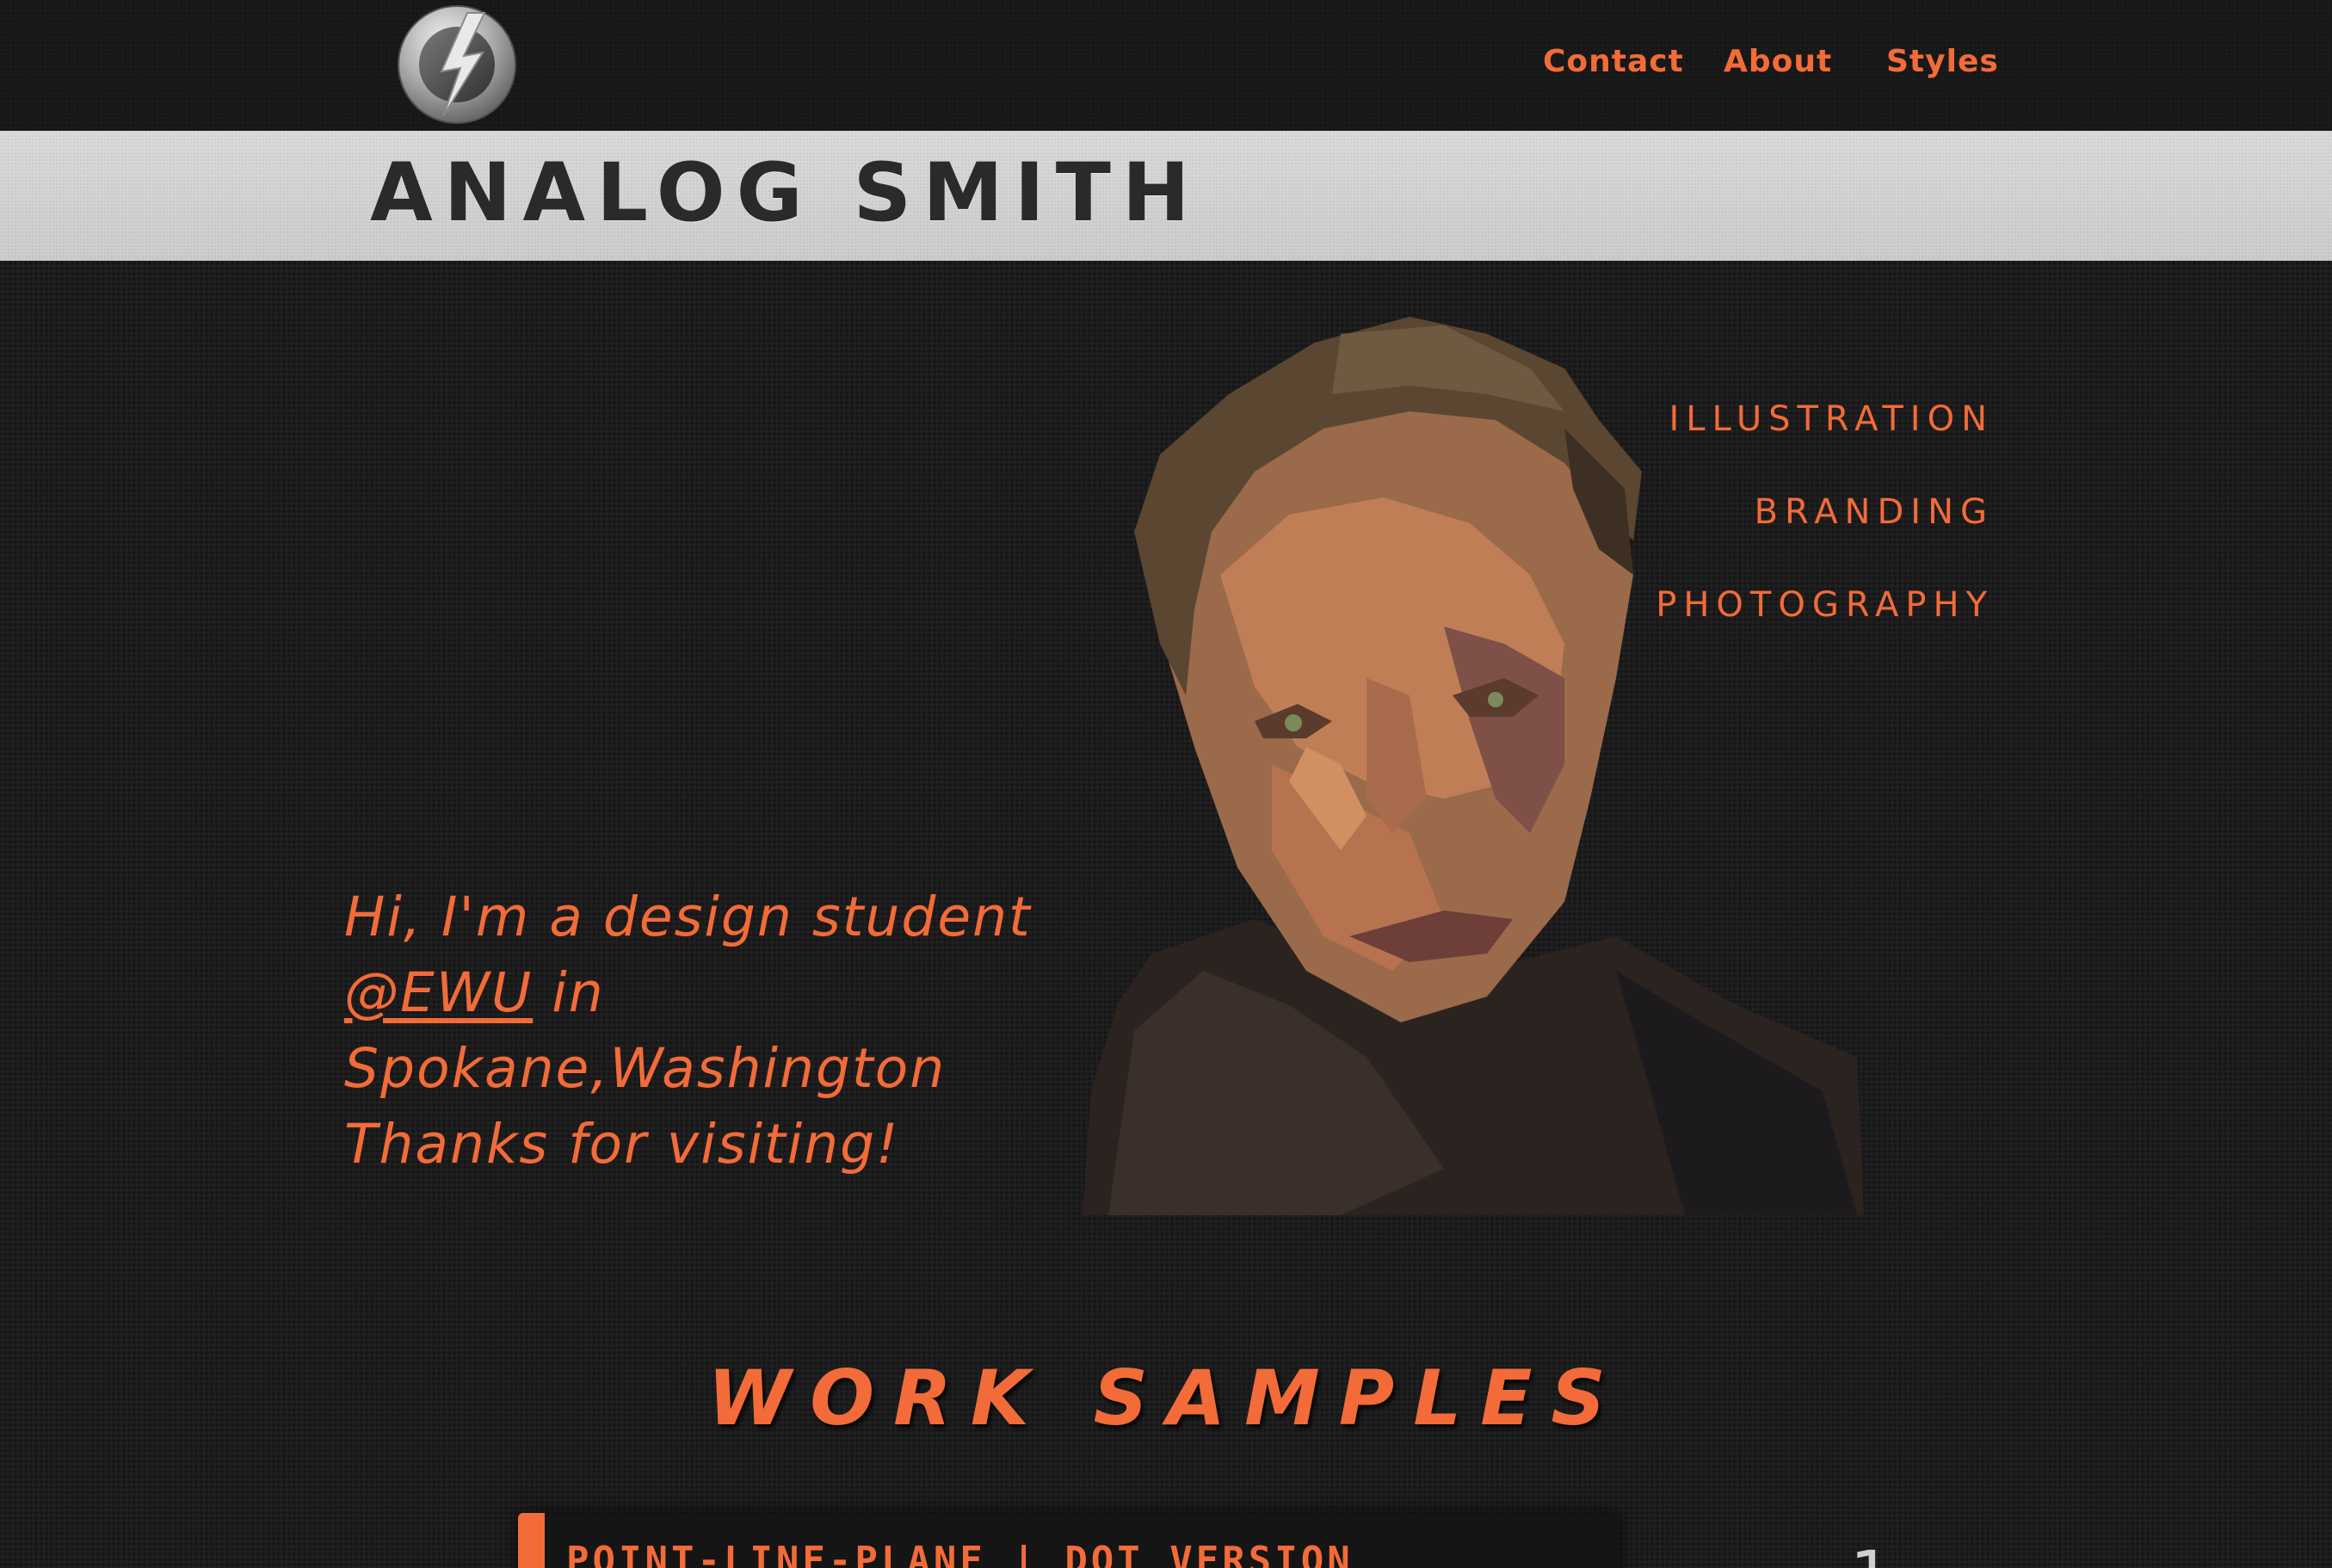 This screenshot has width=2332, height=1568. Describe the element at coordinates (785, 193) in the screenshot. I see `site-title: ANALOG SMITH` at that location.